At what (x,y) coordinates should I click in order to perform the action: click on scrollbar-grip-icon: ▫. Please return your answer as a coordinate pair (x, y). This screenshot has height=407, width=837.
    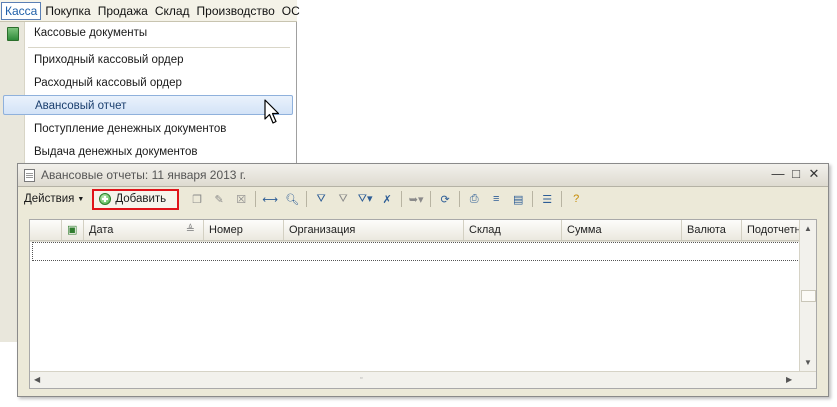
    Looking at the image, I should click on (361, 378).